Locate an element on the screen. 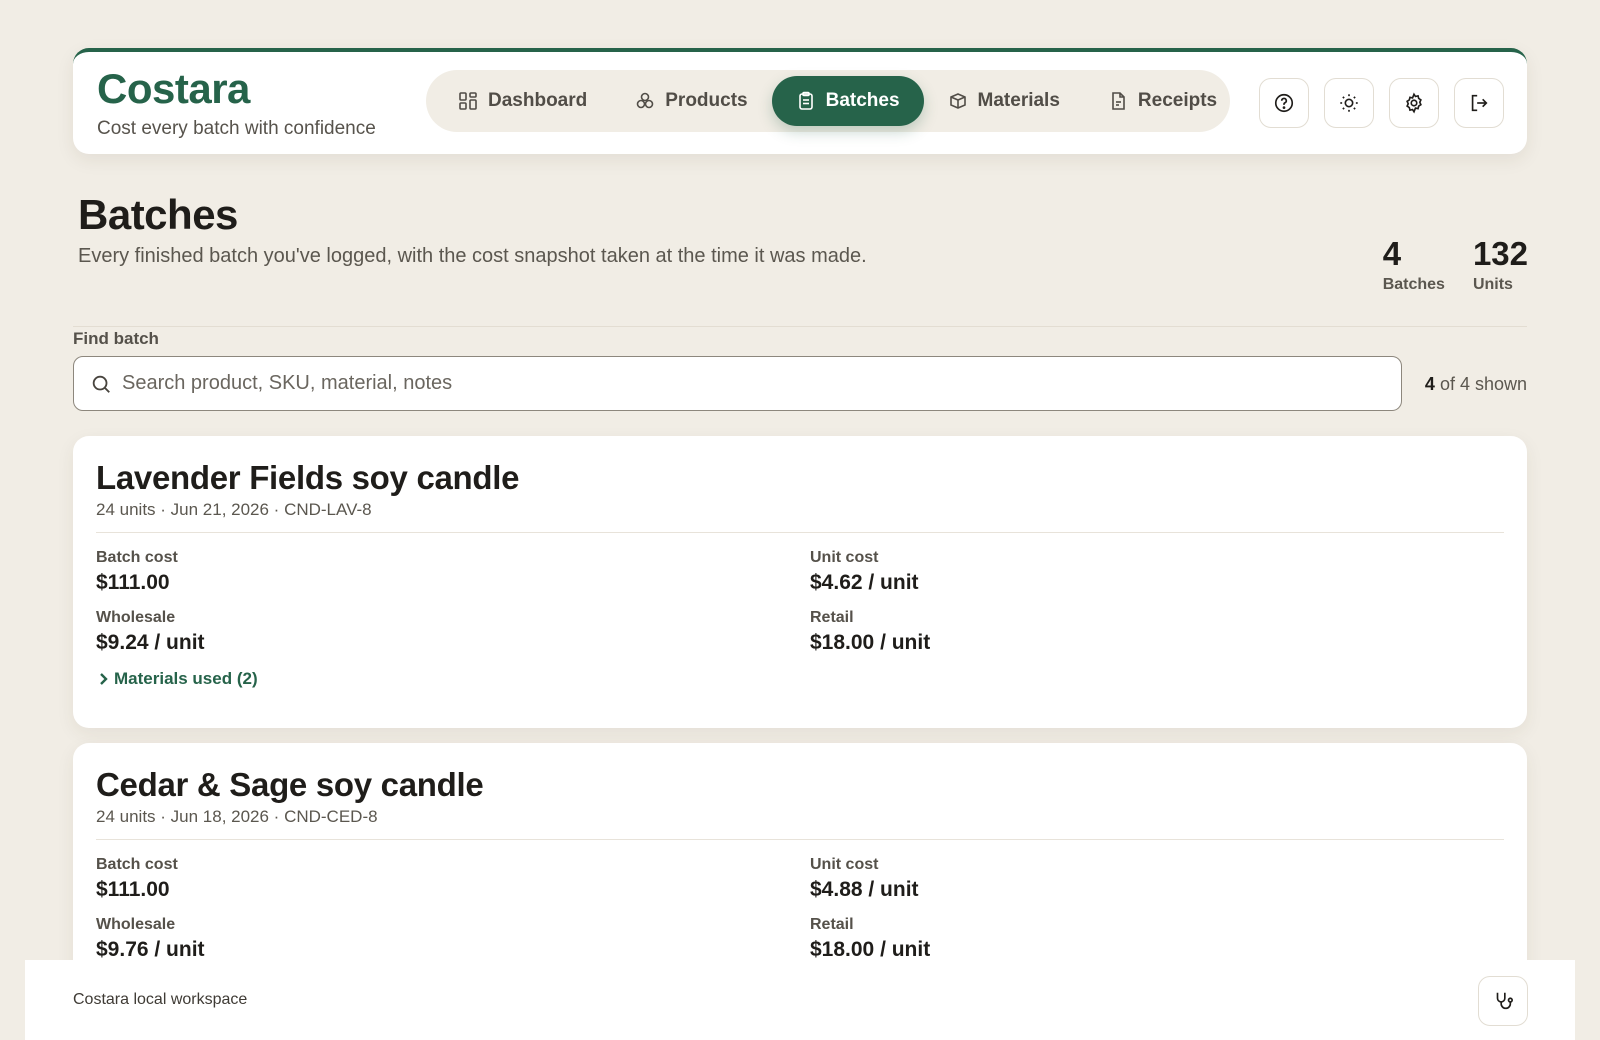  metric-value: $9.24 / unit is located at coordinates (150, 642).